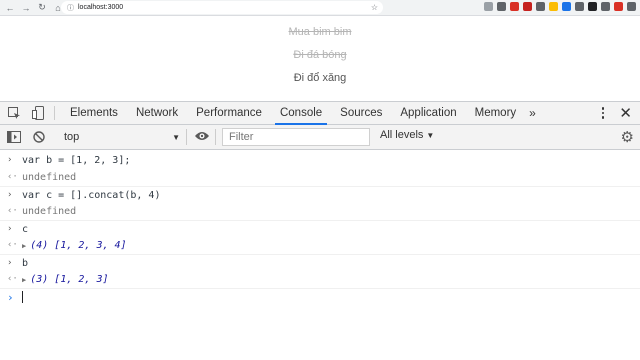 This screenshot has width=640, height=360. Describe the element at coordinates (603, 113) in the screenshot. I see `kebab-menu-icon` at that location.